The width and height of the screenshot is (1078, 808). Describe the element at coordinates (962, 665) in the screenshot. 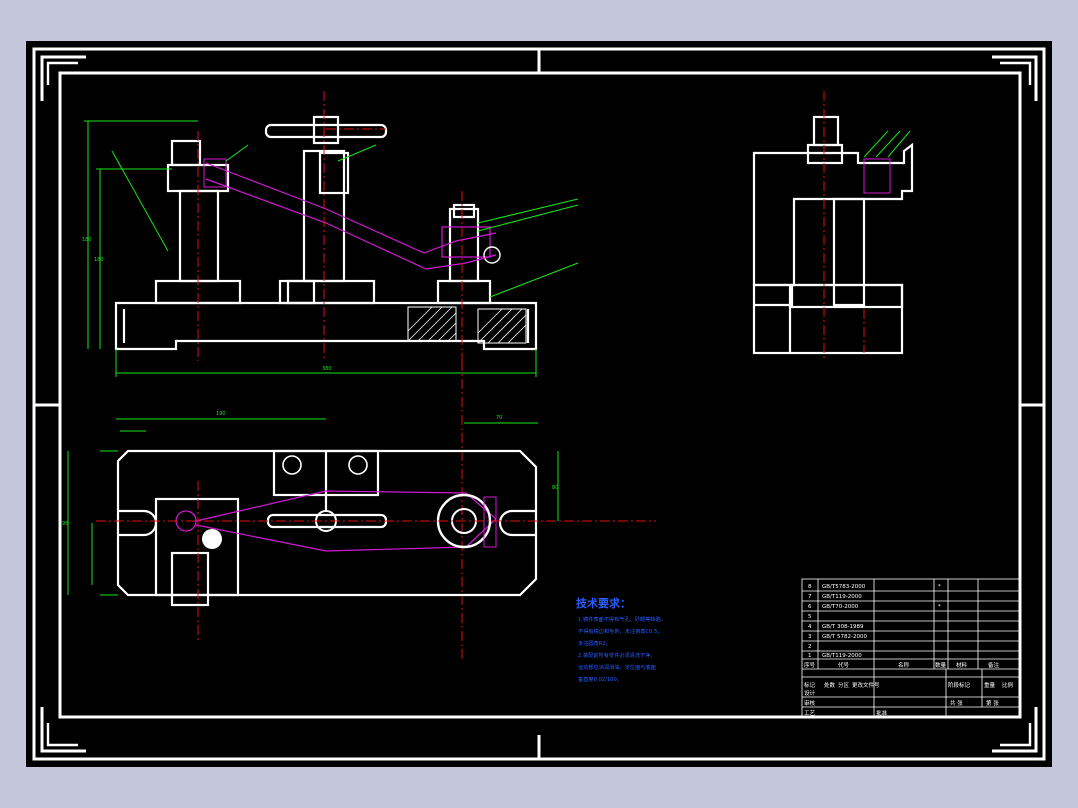

I see `bom-header: 材料` at that location.